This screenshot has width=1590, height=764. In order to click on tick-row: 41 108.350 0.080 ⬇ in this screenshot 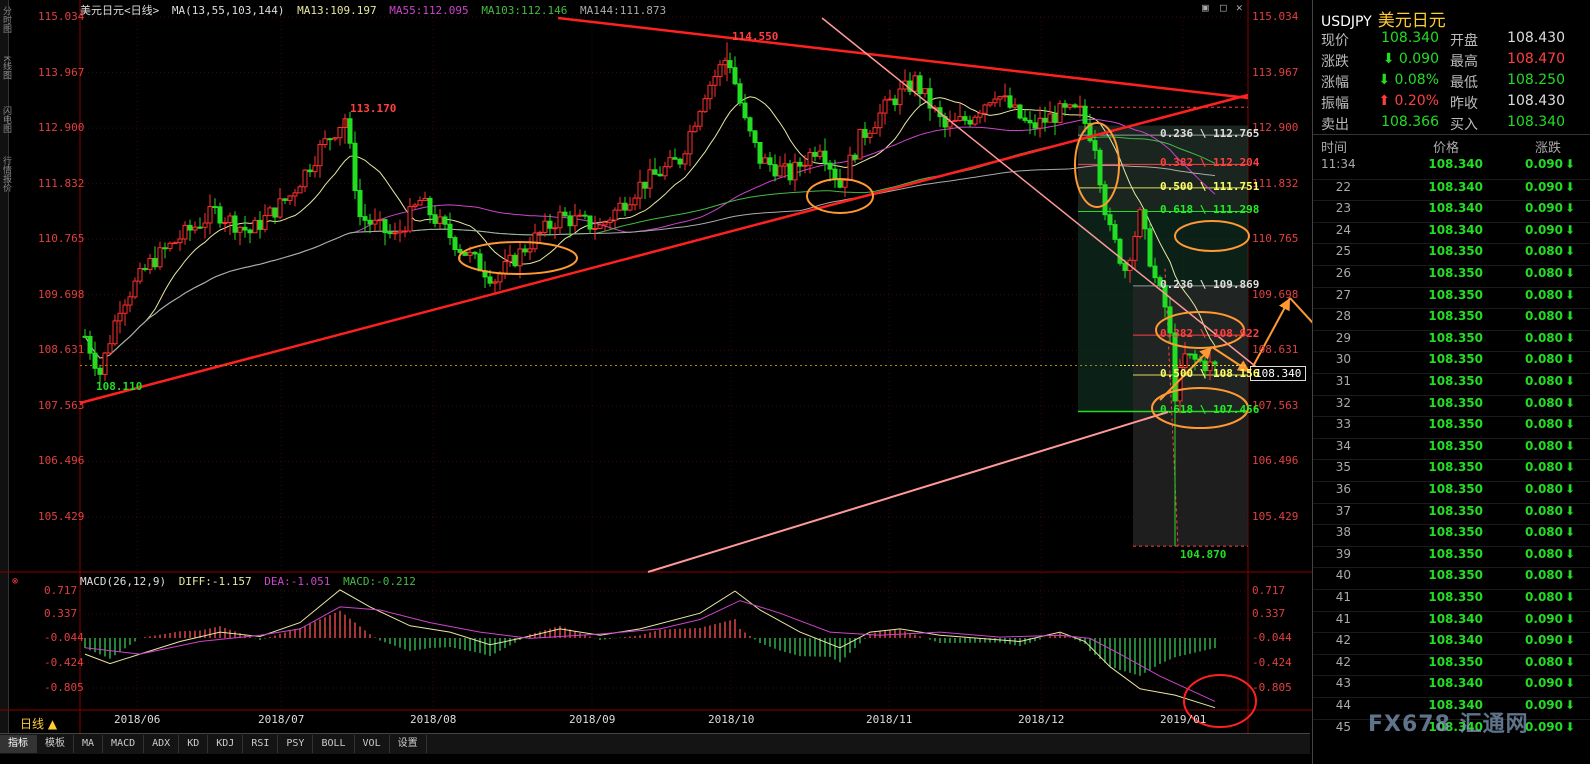, I will do `click(1451, 600)`.